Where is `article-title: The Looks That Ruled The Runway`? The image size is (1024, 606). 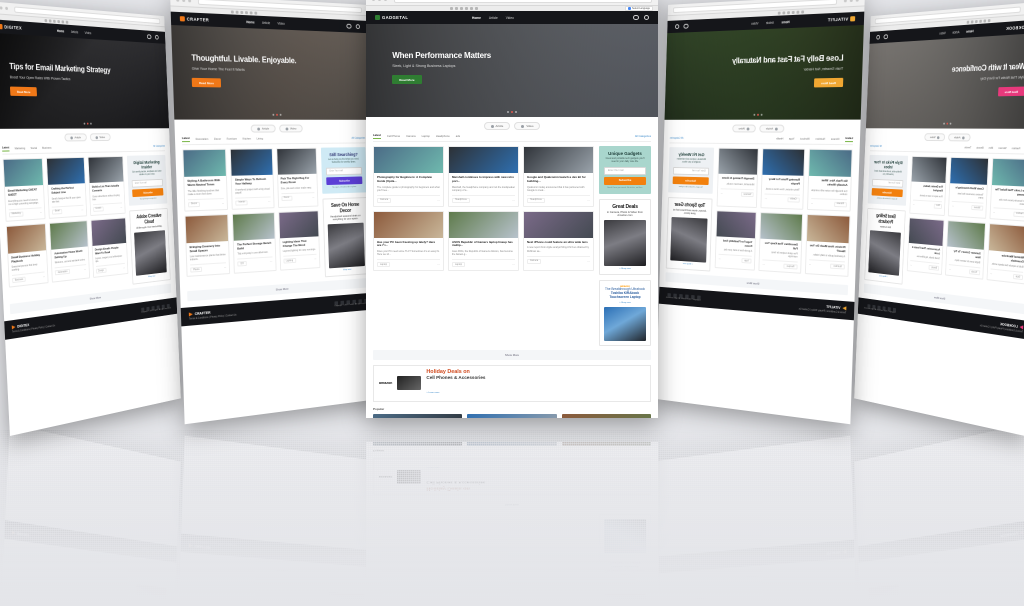
article-title: The Looks That Ruled The Runway is located at coordinates (1009, 193).